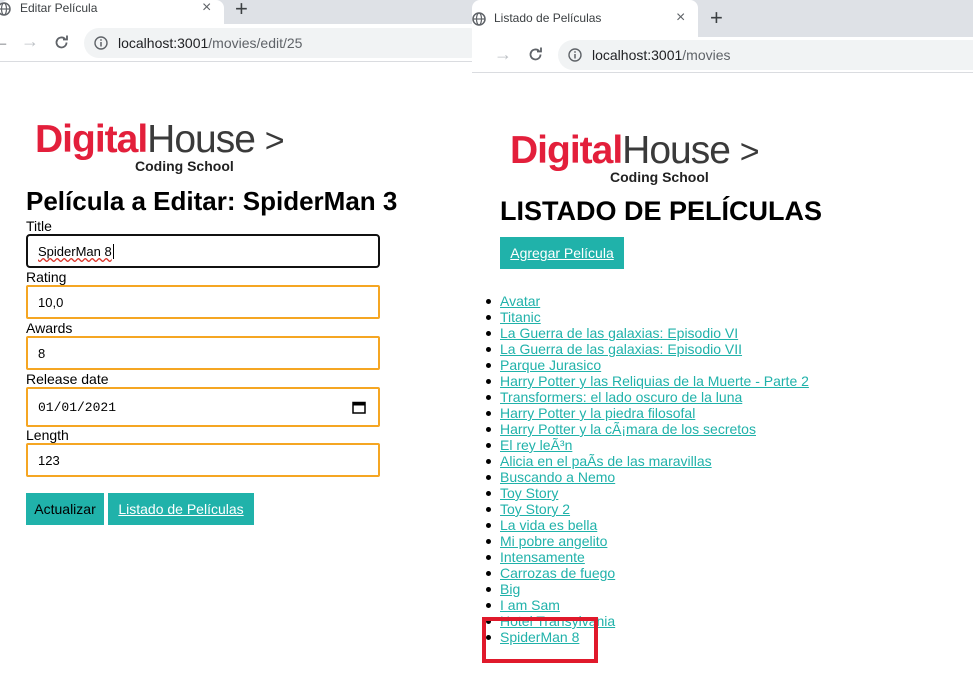  What do you see at coordinates (67, 379) in the screenshot?
I see `release-date-label: Release date` at bounding box center [67, 379].